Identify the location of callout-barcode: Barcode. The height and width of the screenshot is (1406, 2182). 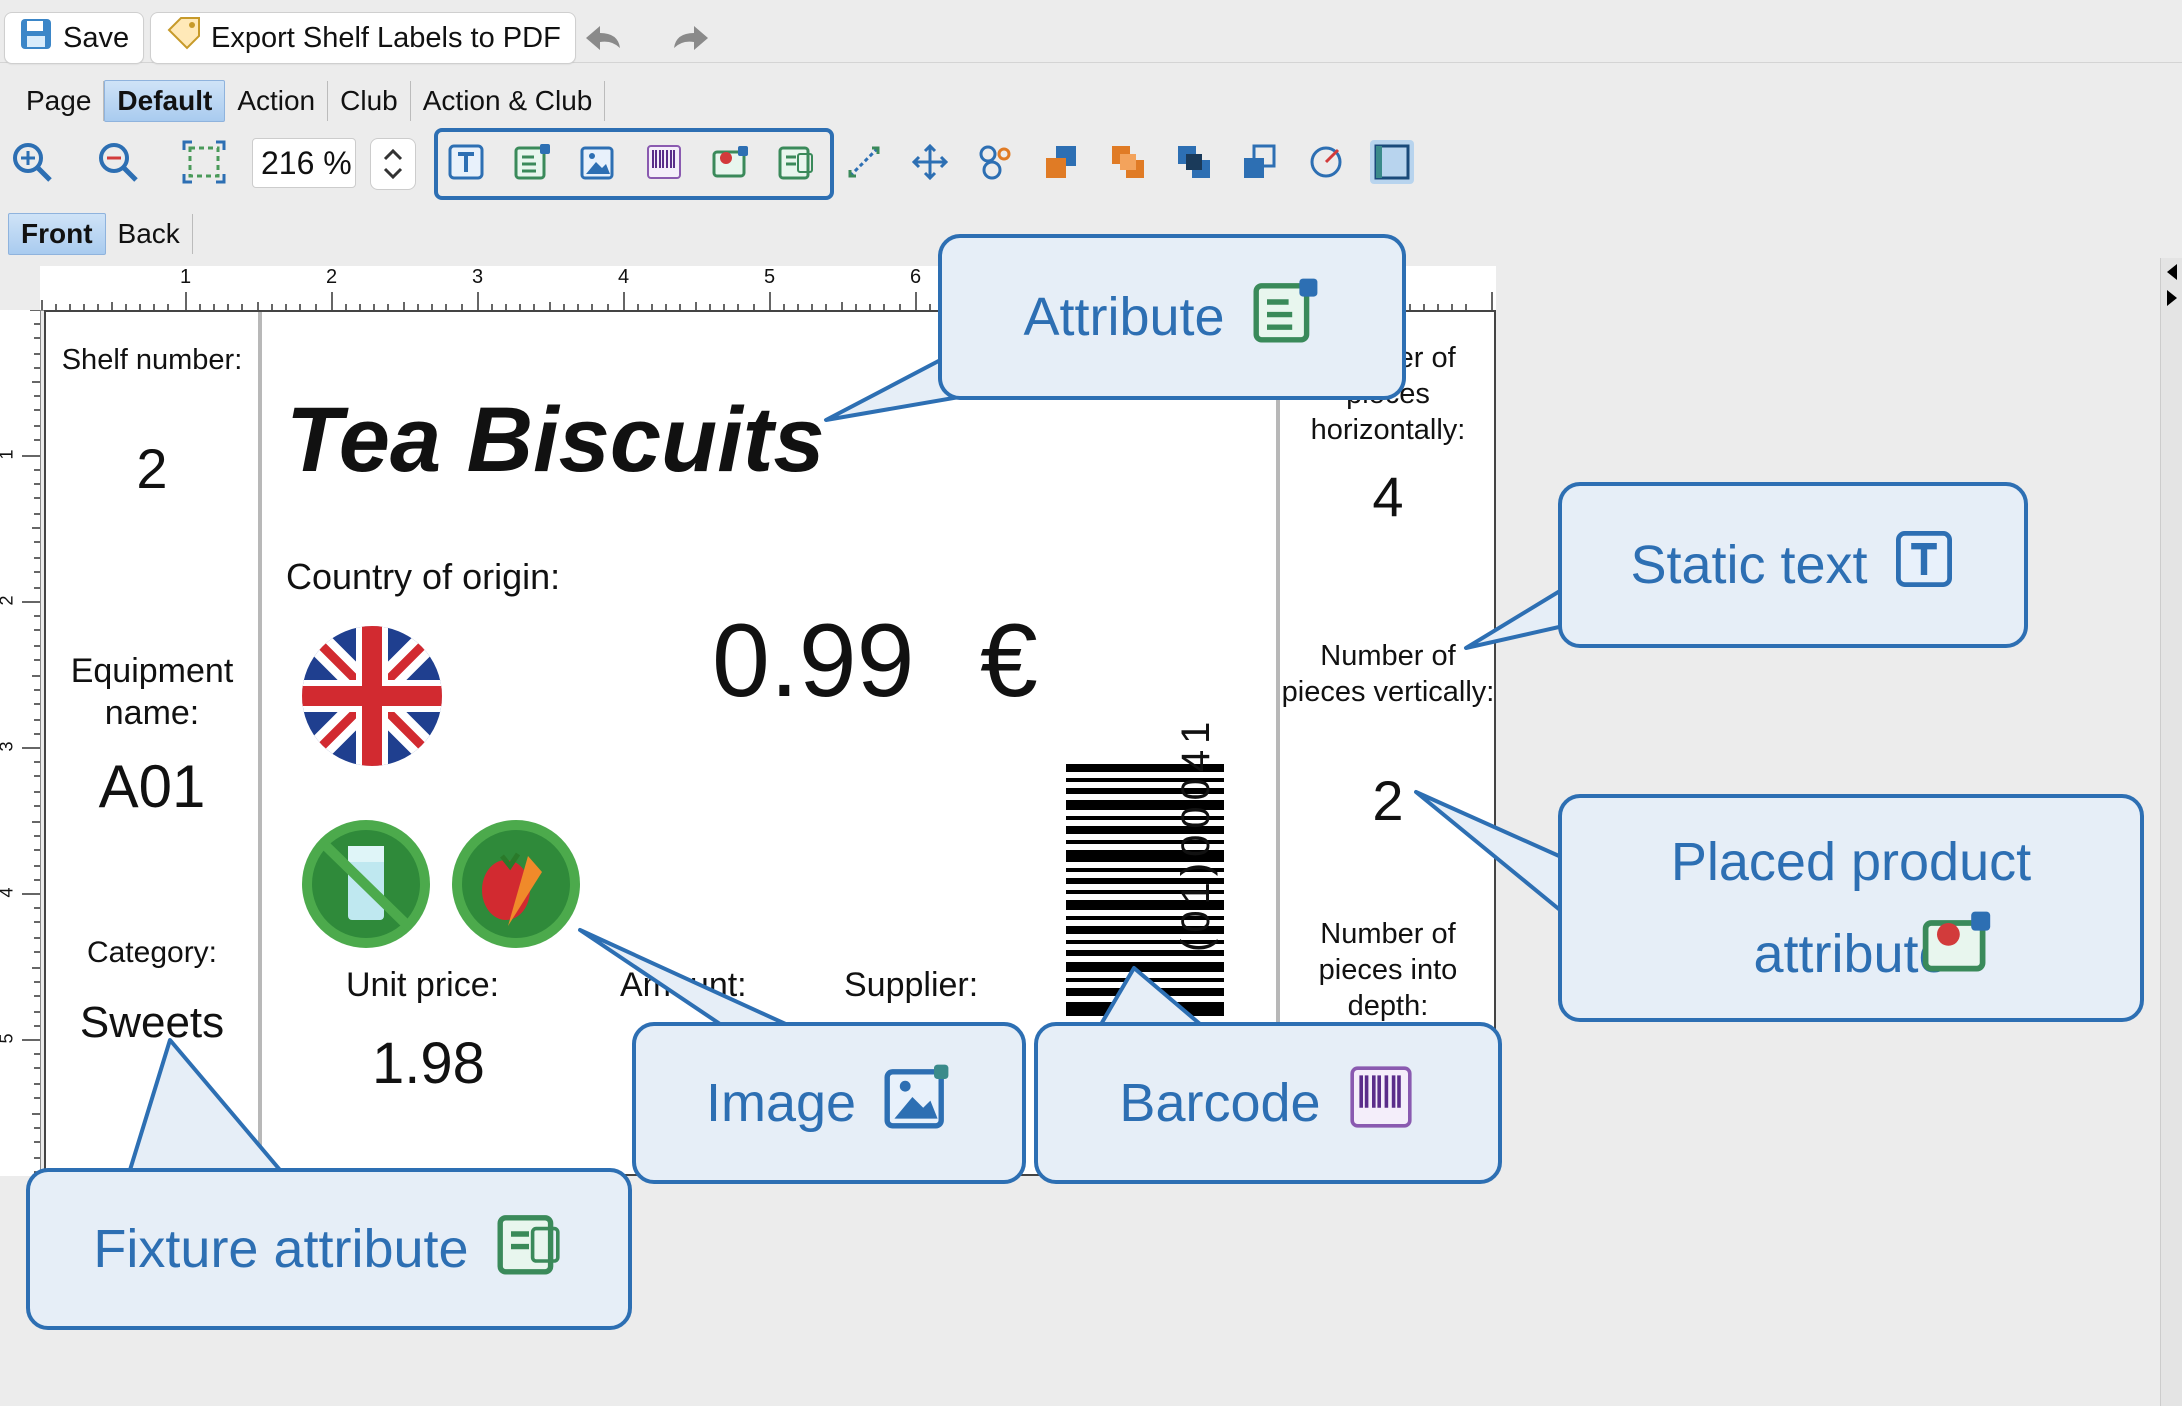
(1268, 1103).